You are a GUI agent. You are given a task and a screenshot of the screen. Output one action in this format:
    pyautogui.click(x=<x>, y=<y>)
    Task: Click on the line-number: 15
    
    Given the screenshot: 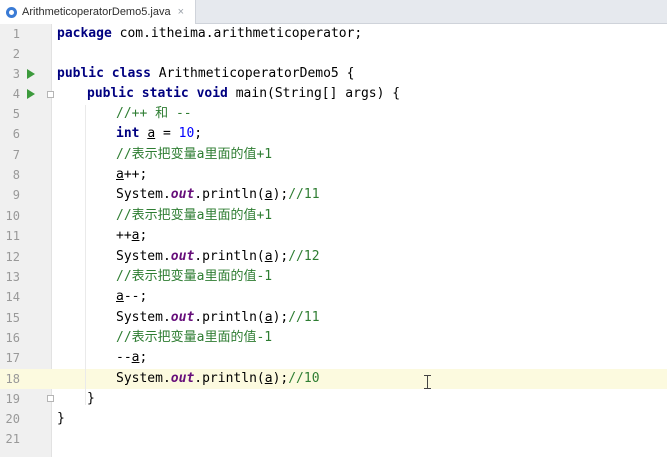 What is the action you would take?
    pyautogui.click(x=12, y=318)
    